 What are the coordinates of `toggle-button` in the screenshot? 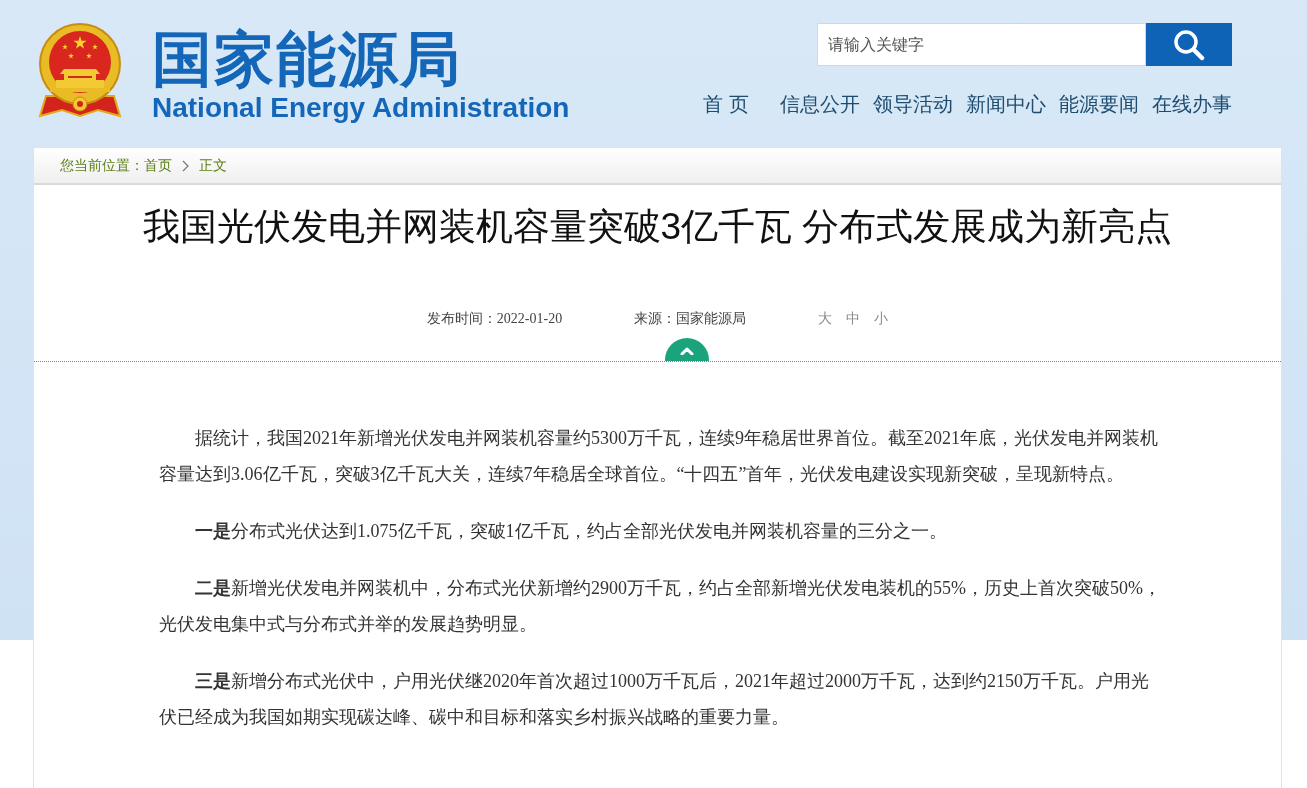 It's located at (686, 349).